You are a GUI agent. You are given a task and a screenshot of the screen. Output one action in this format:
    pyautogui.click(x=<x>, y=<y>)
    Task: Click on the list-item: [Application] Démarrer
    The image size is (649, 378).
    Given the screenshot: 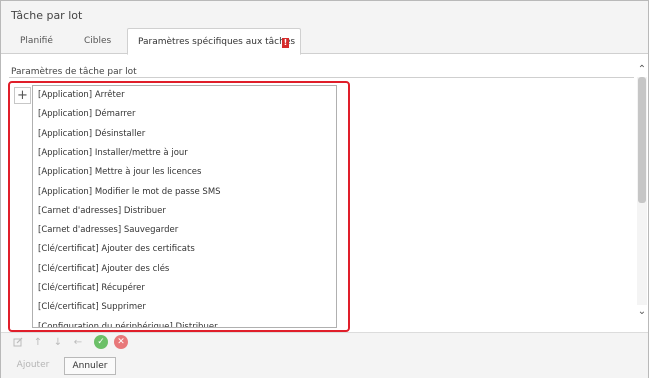 What is the action you would take?
    pyautogui.click(x=86, y=114)
    